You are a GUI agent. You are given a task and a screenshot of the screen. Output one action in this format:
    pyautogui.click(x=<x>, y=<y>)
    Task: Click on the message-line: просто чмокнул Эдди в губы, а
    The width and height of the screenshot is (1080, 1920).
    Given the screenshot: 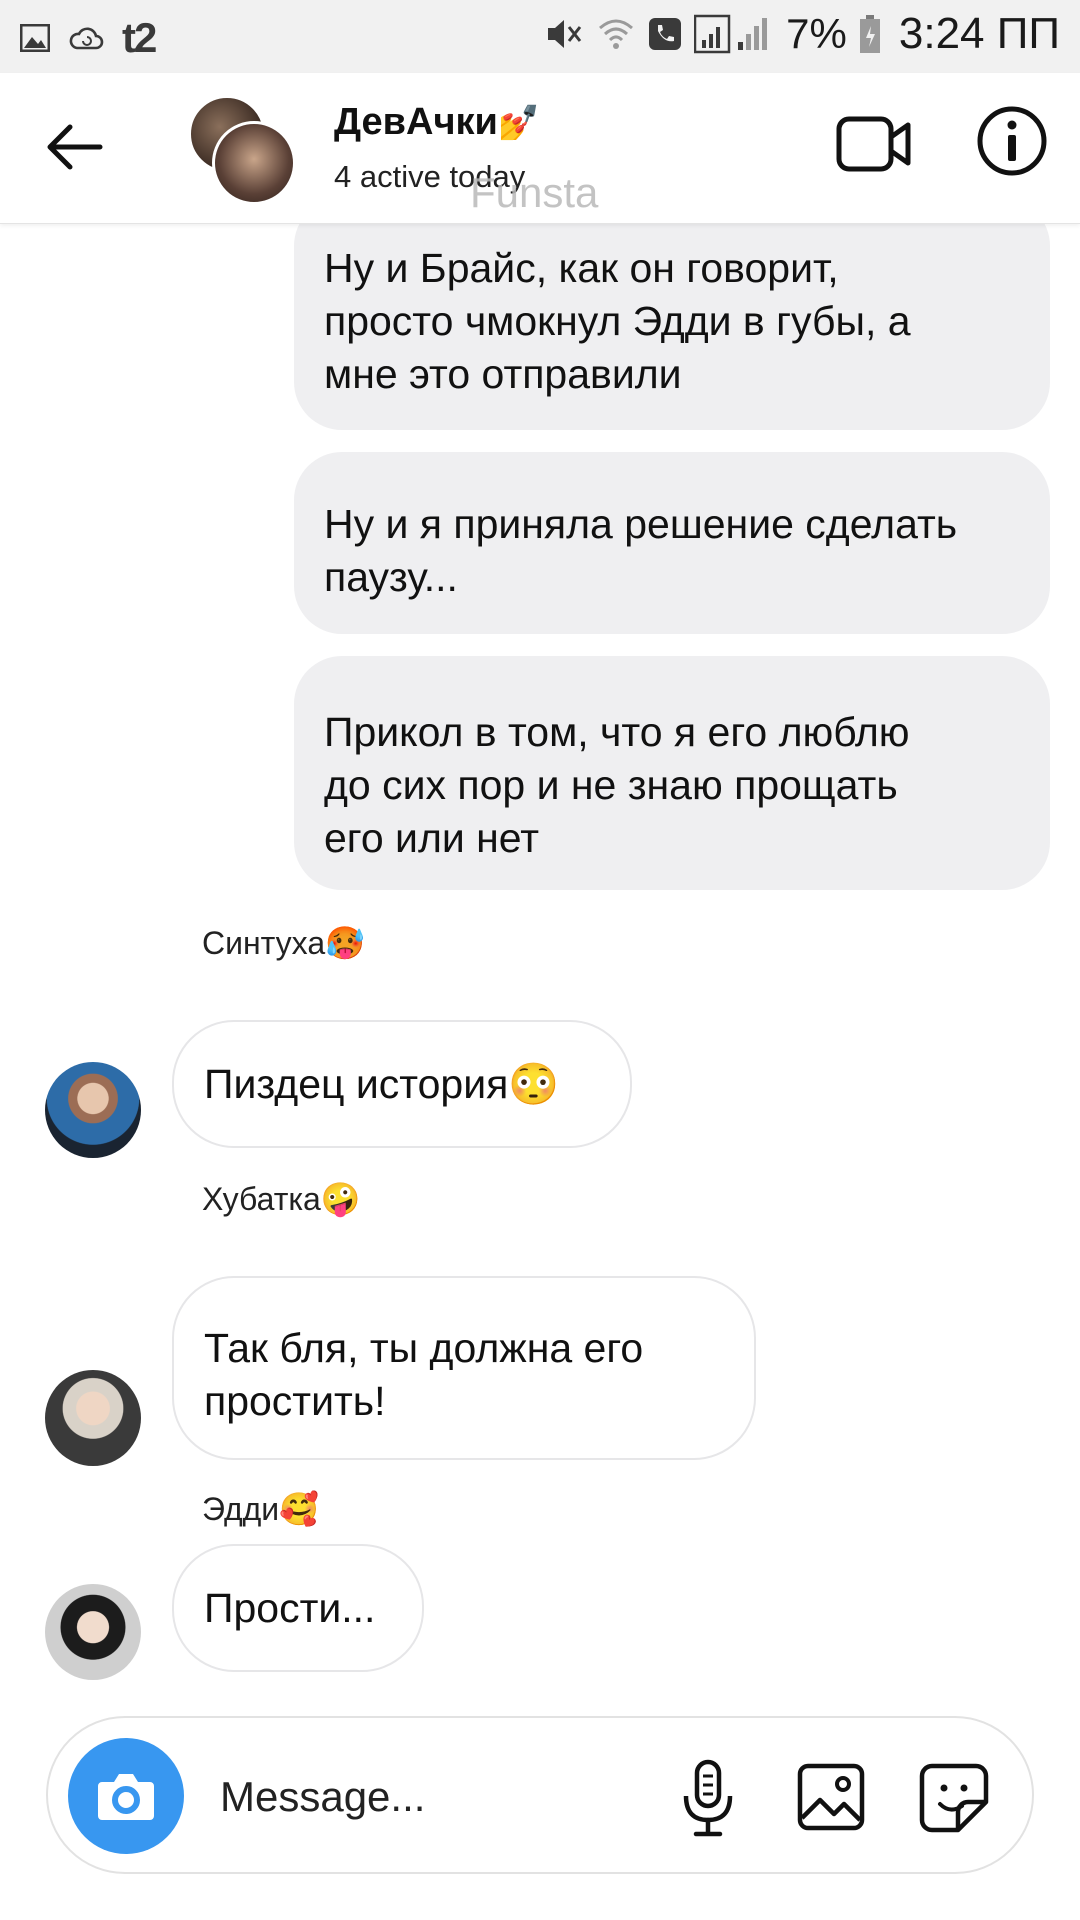 What is the action you would take?
    pyautogui.click(x=617, y=321)
    